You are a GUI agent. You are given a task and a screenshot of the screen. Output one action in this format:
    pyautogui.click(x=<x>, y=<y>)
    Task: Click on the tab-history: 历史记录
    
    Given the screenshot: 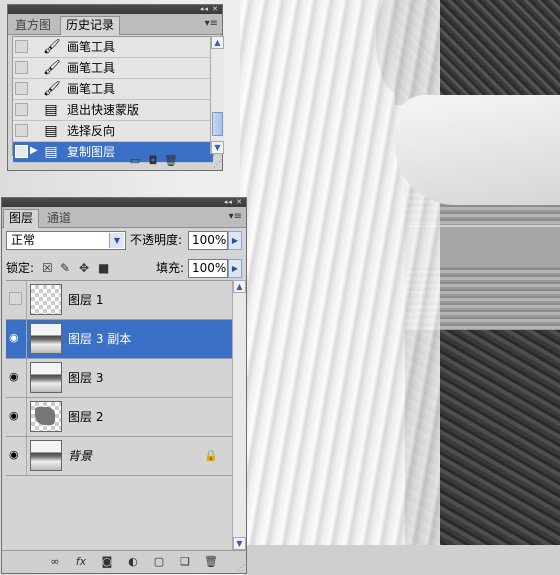 What is the action you would take?
    pyautogui.click(x=90, y=25)
    